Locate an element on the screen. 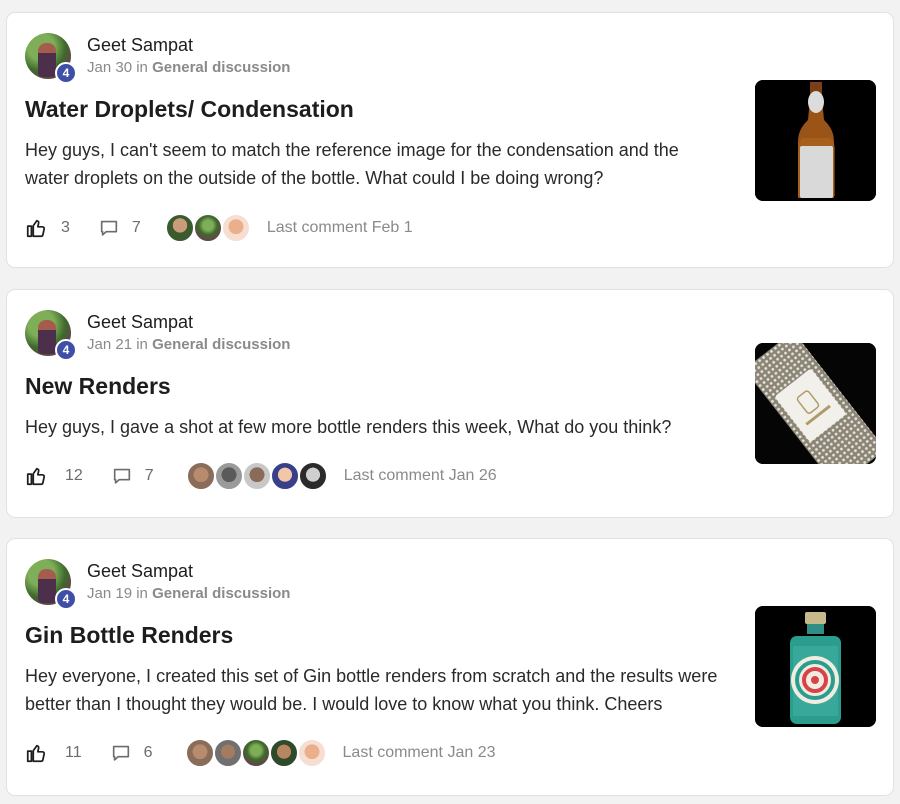 This screenshot has height=804, width=900. post-meta: Jan 21 in General discussion is located at coordinates (188, 345).